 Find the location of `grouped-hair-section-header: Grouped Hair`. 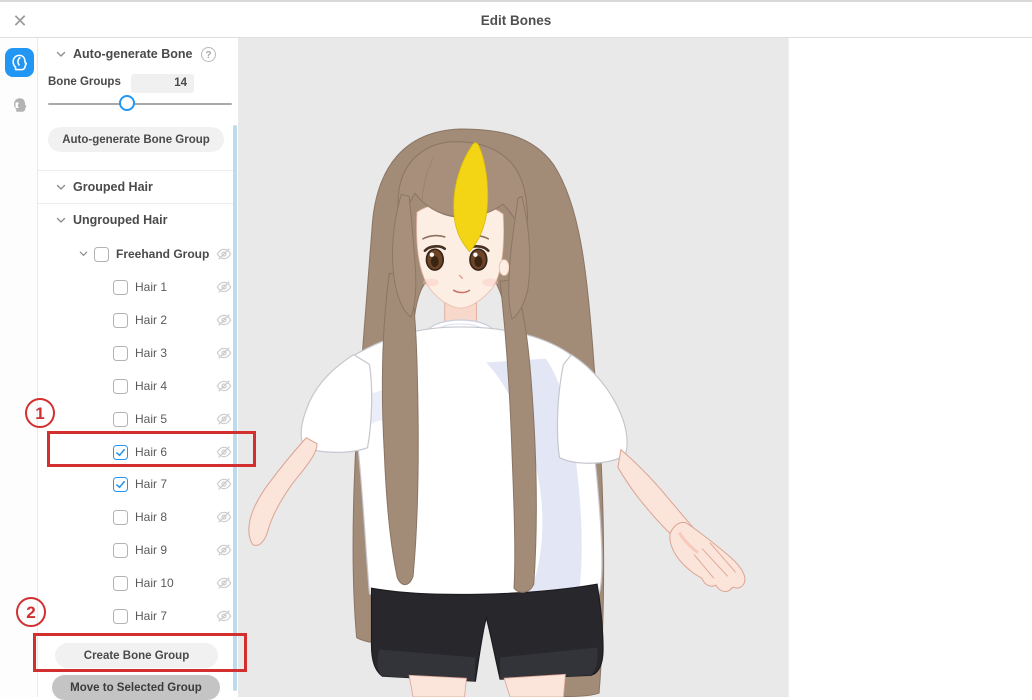

grouped-hair-section-header: Grouped Hair is located at coordinates (104, 187).